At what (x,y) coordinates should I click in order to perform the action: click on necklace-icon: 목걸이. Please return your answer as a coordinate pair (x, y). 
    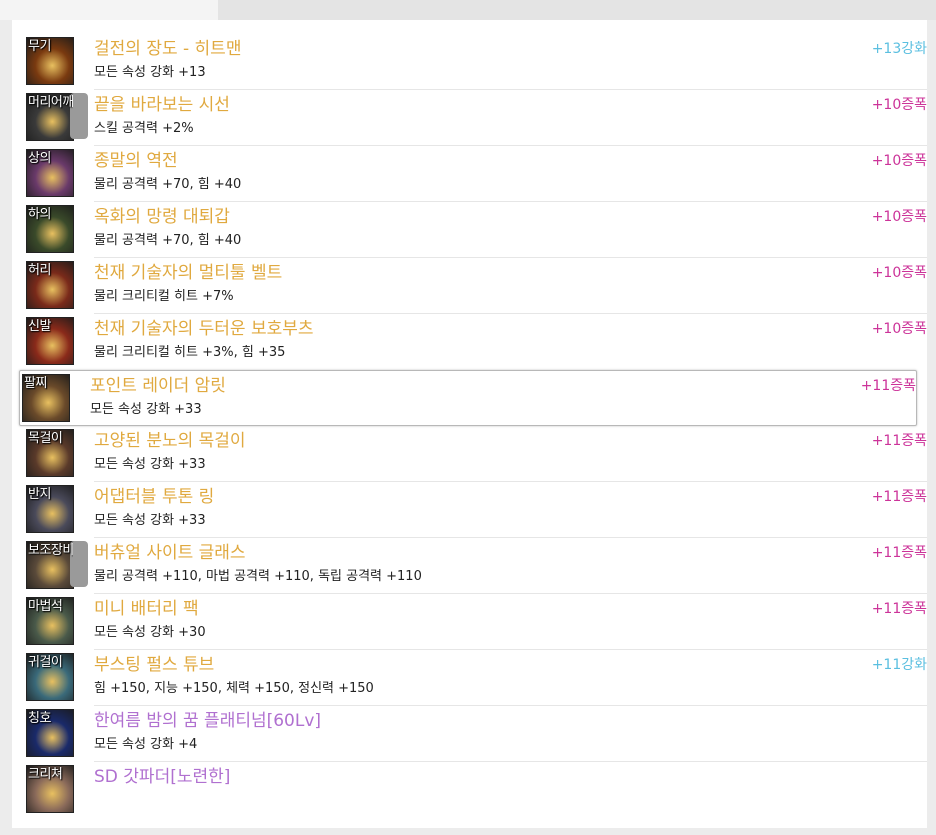
    Looking at the image, I should click on (50, 453).